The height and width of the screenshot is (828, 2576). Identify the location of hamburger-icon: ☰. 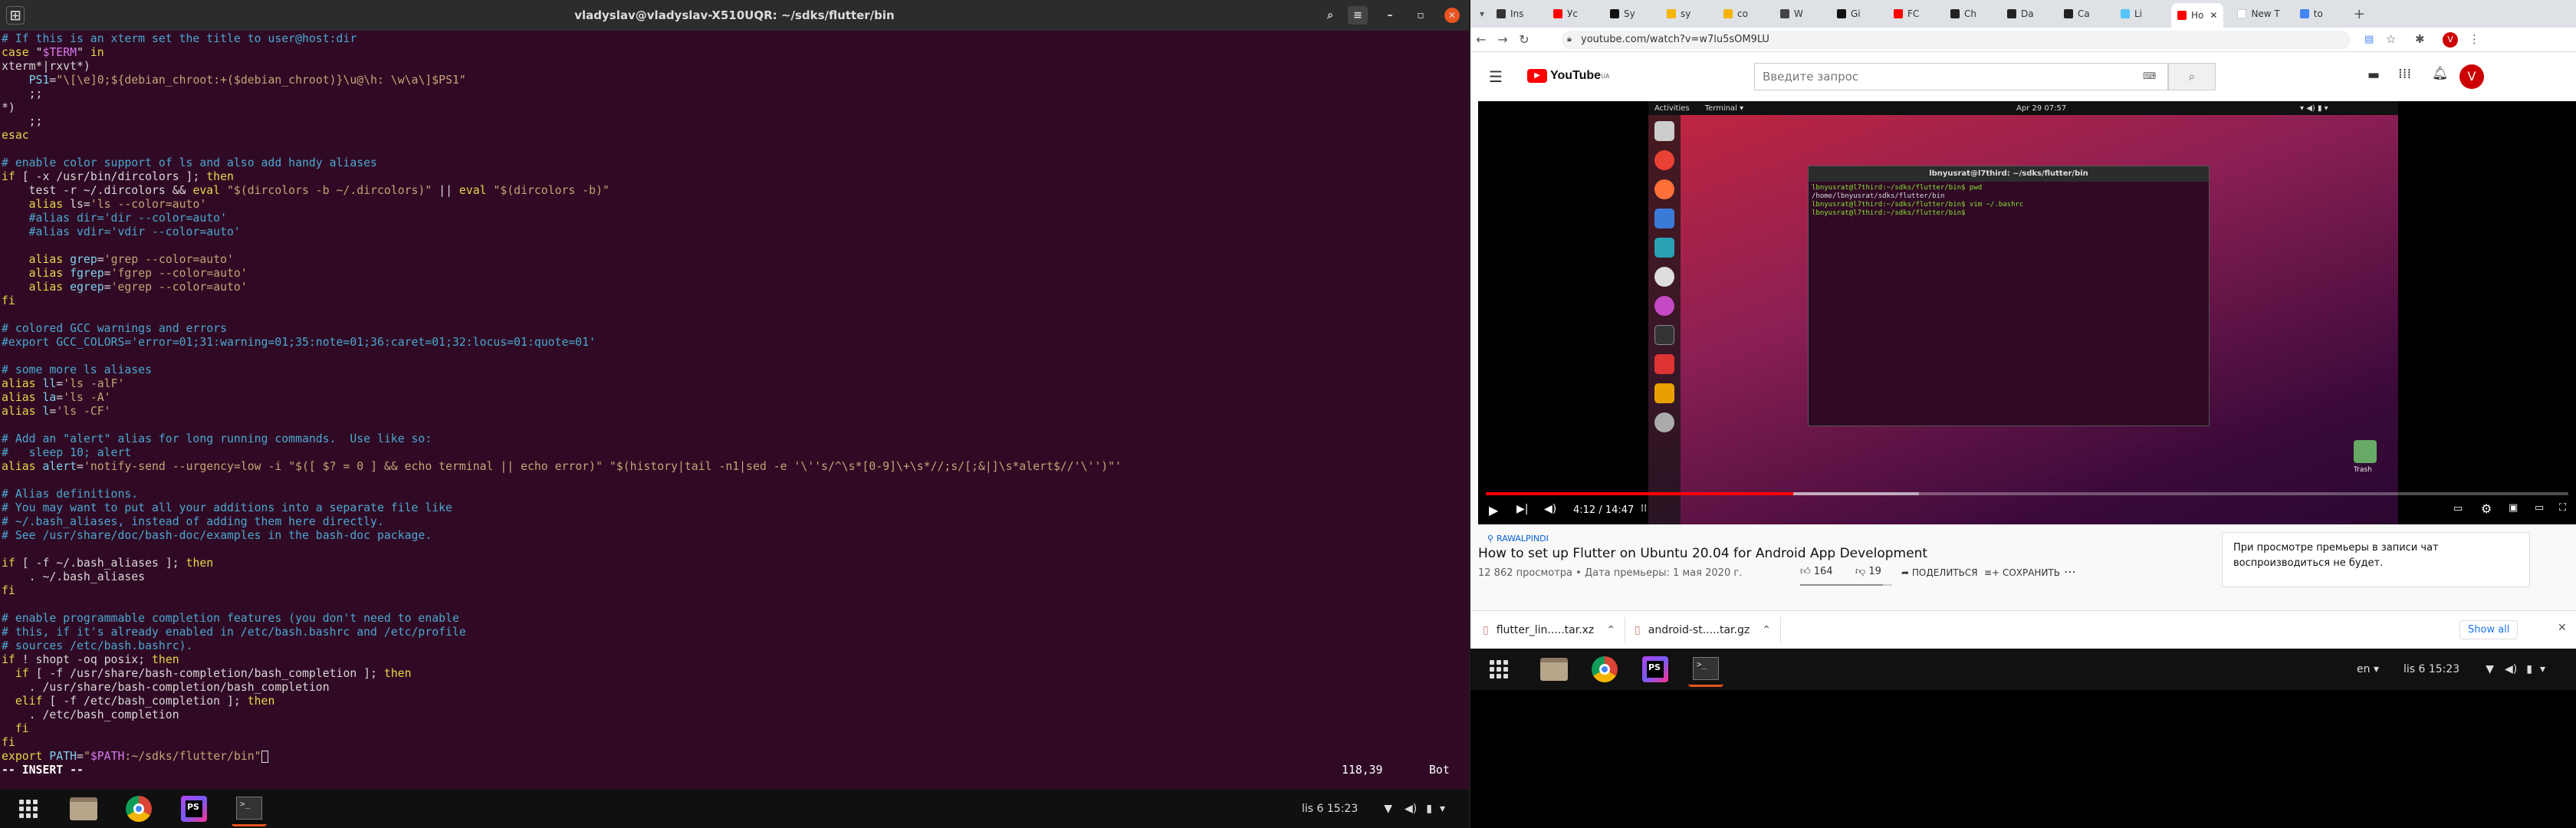
(1496, 76).